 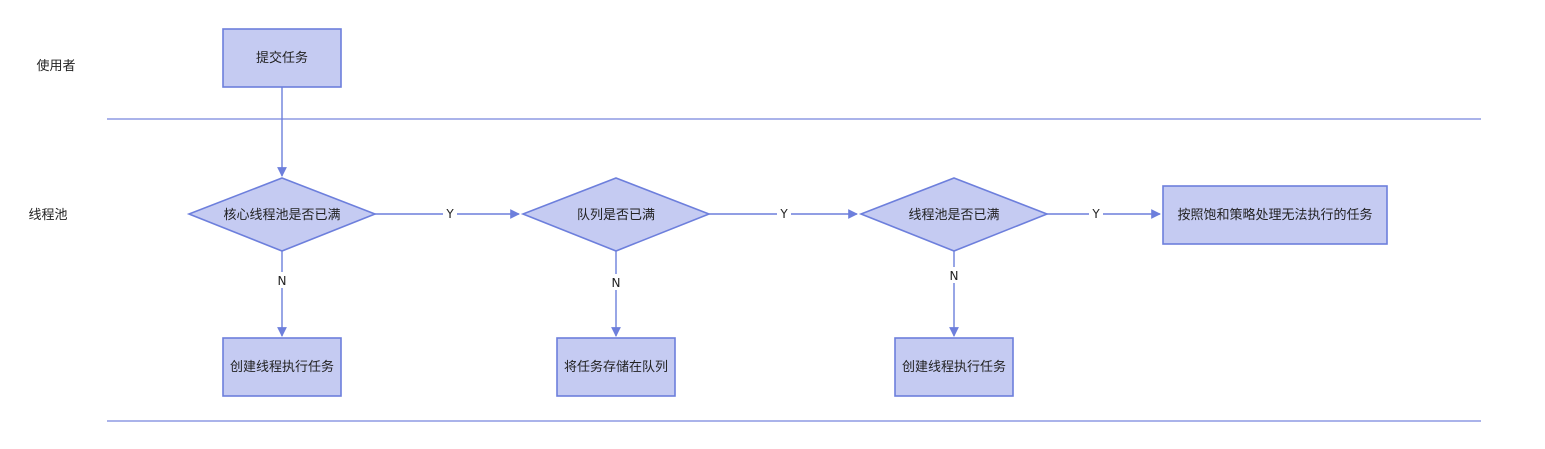 I want to click on decision-queue-full: 队列是否已满, so click(x=616, y=214).